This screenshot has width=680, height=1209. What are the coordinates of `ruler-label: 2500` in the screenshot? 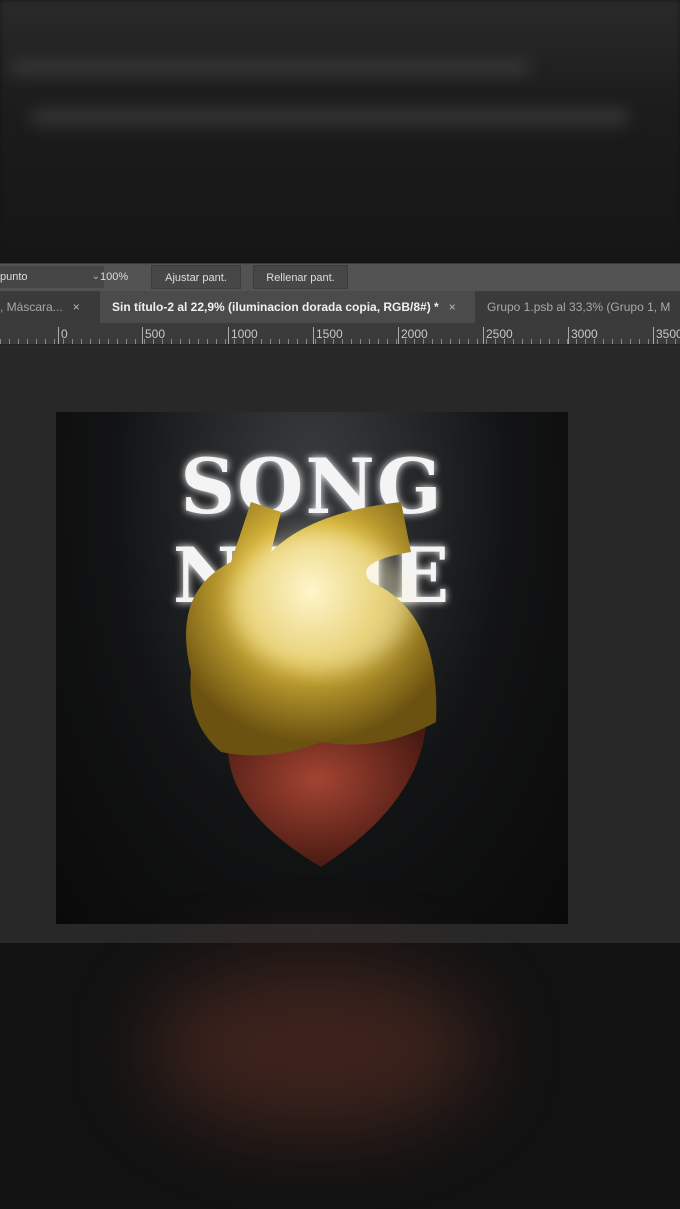 It's located at (498, 335).